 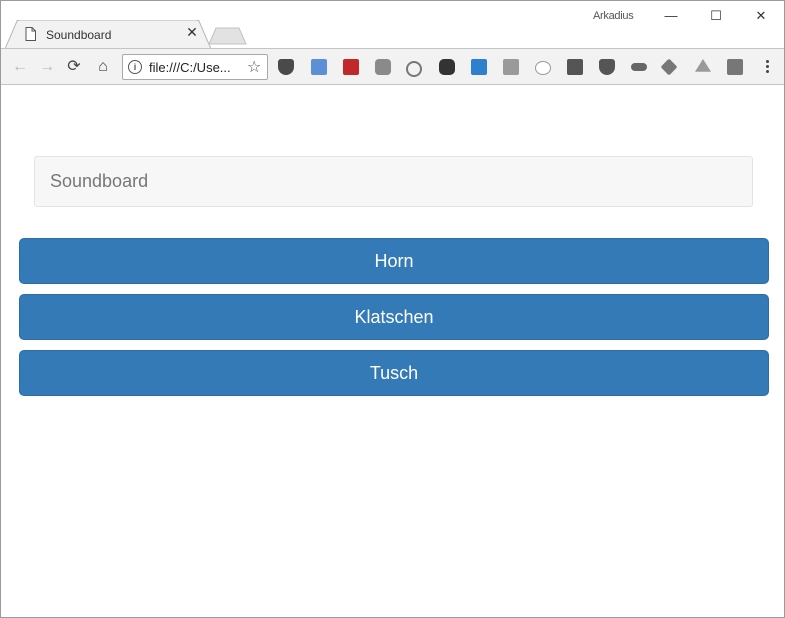 What do you see at coordinates (30, 34) in the screenshot?
I see `page-icon` at bounding box center [30, 34].